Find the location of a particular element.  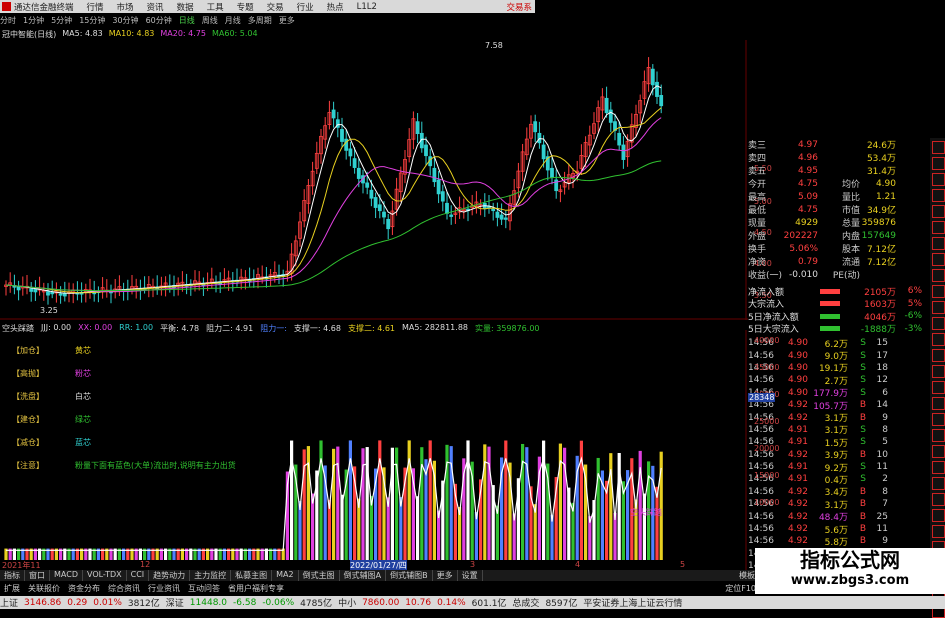

quote-row: 卖三 4.97 24.6万 is located at coordinates (839, 145).